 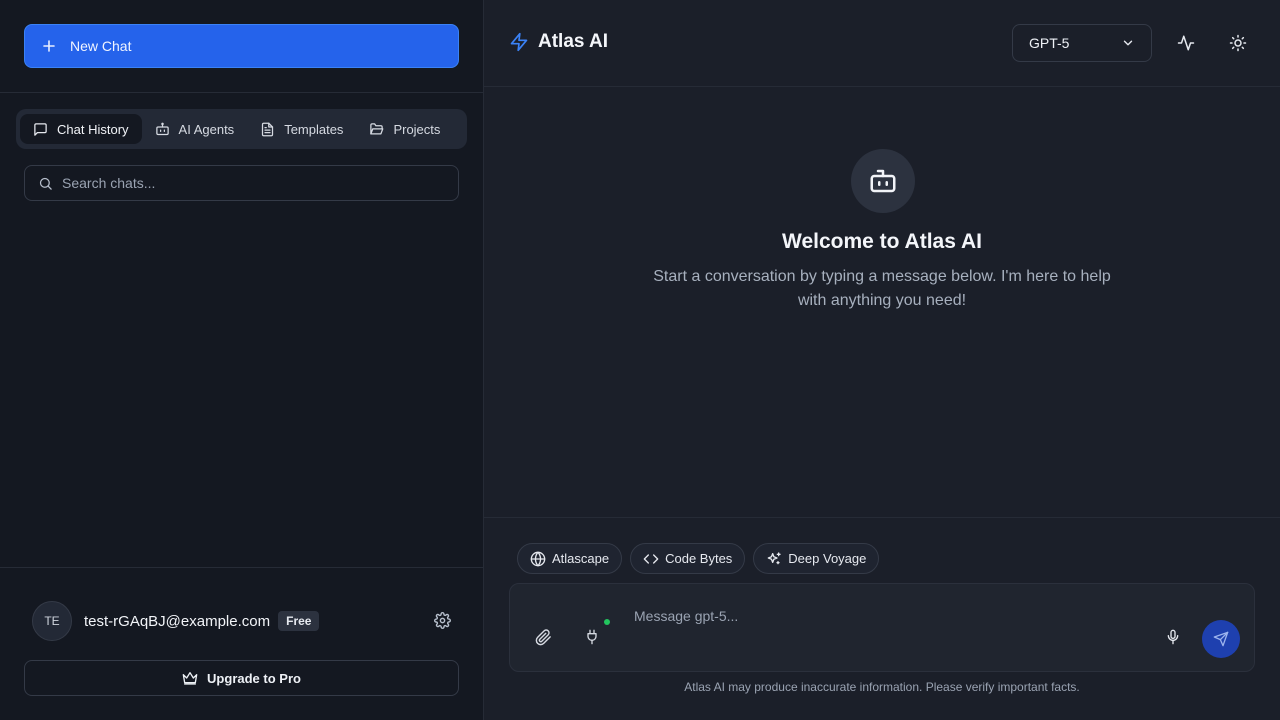 I want to click on chip-label: Code Bytes, so click(x=699, y=558).